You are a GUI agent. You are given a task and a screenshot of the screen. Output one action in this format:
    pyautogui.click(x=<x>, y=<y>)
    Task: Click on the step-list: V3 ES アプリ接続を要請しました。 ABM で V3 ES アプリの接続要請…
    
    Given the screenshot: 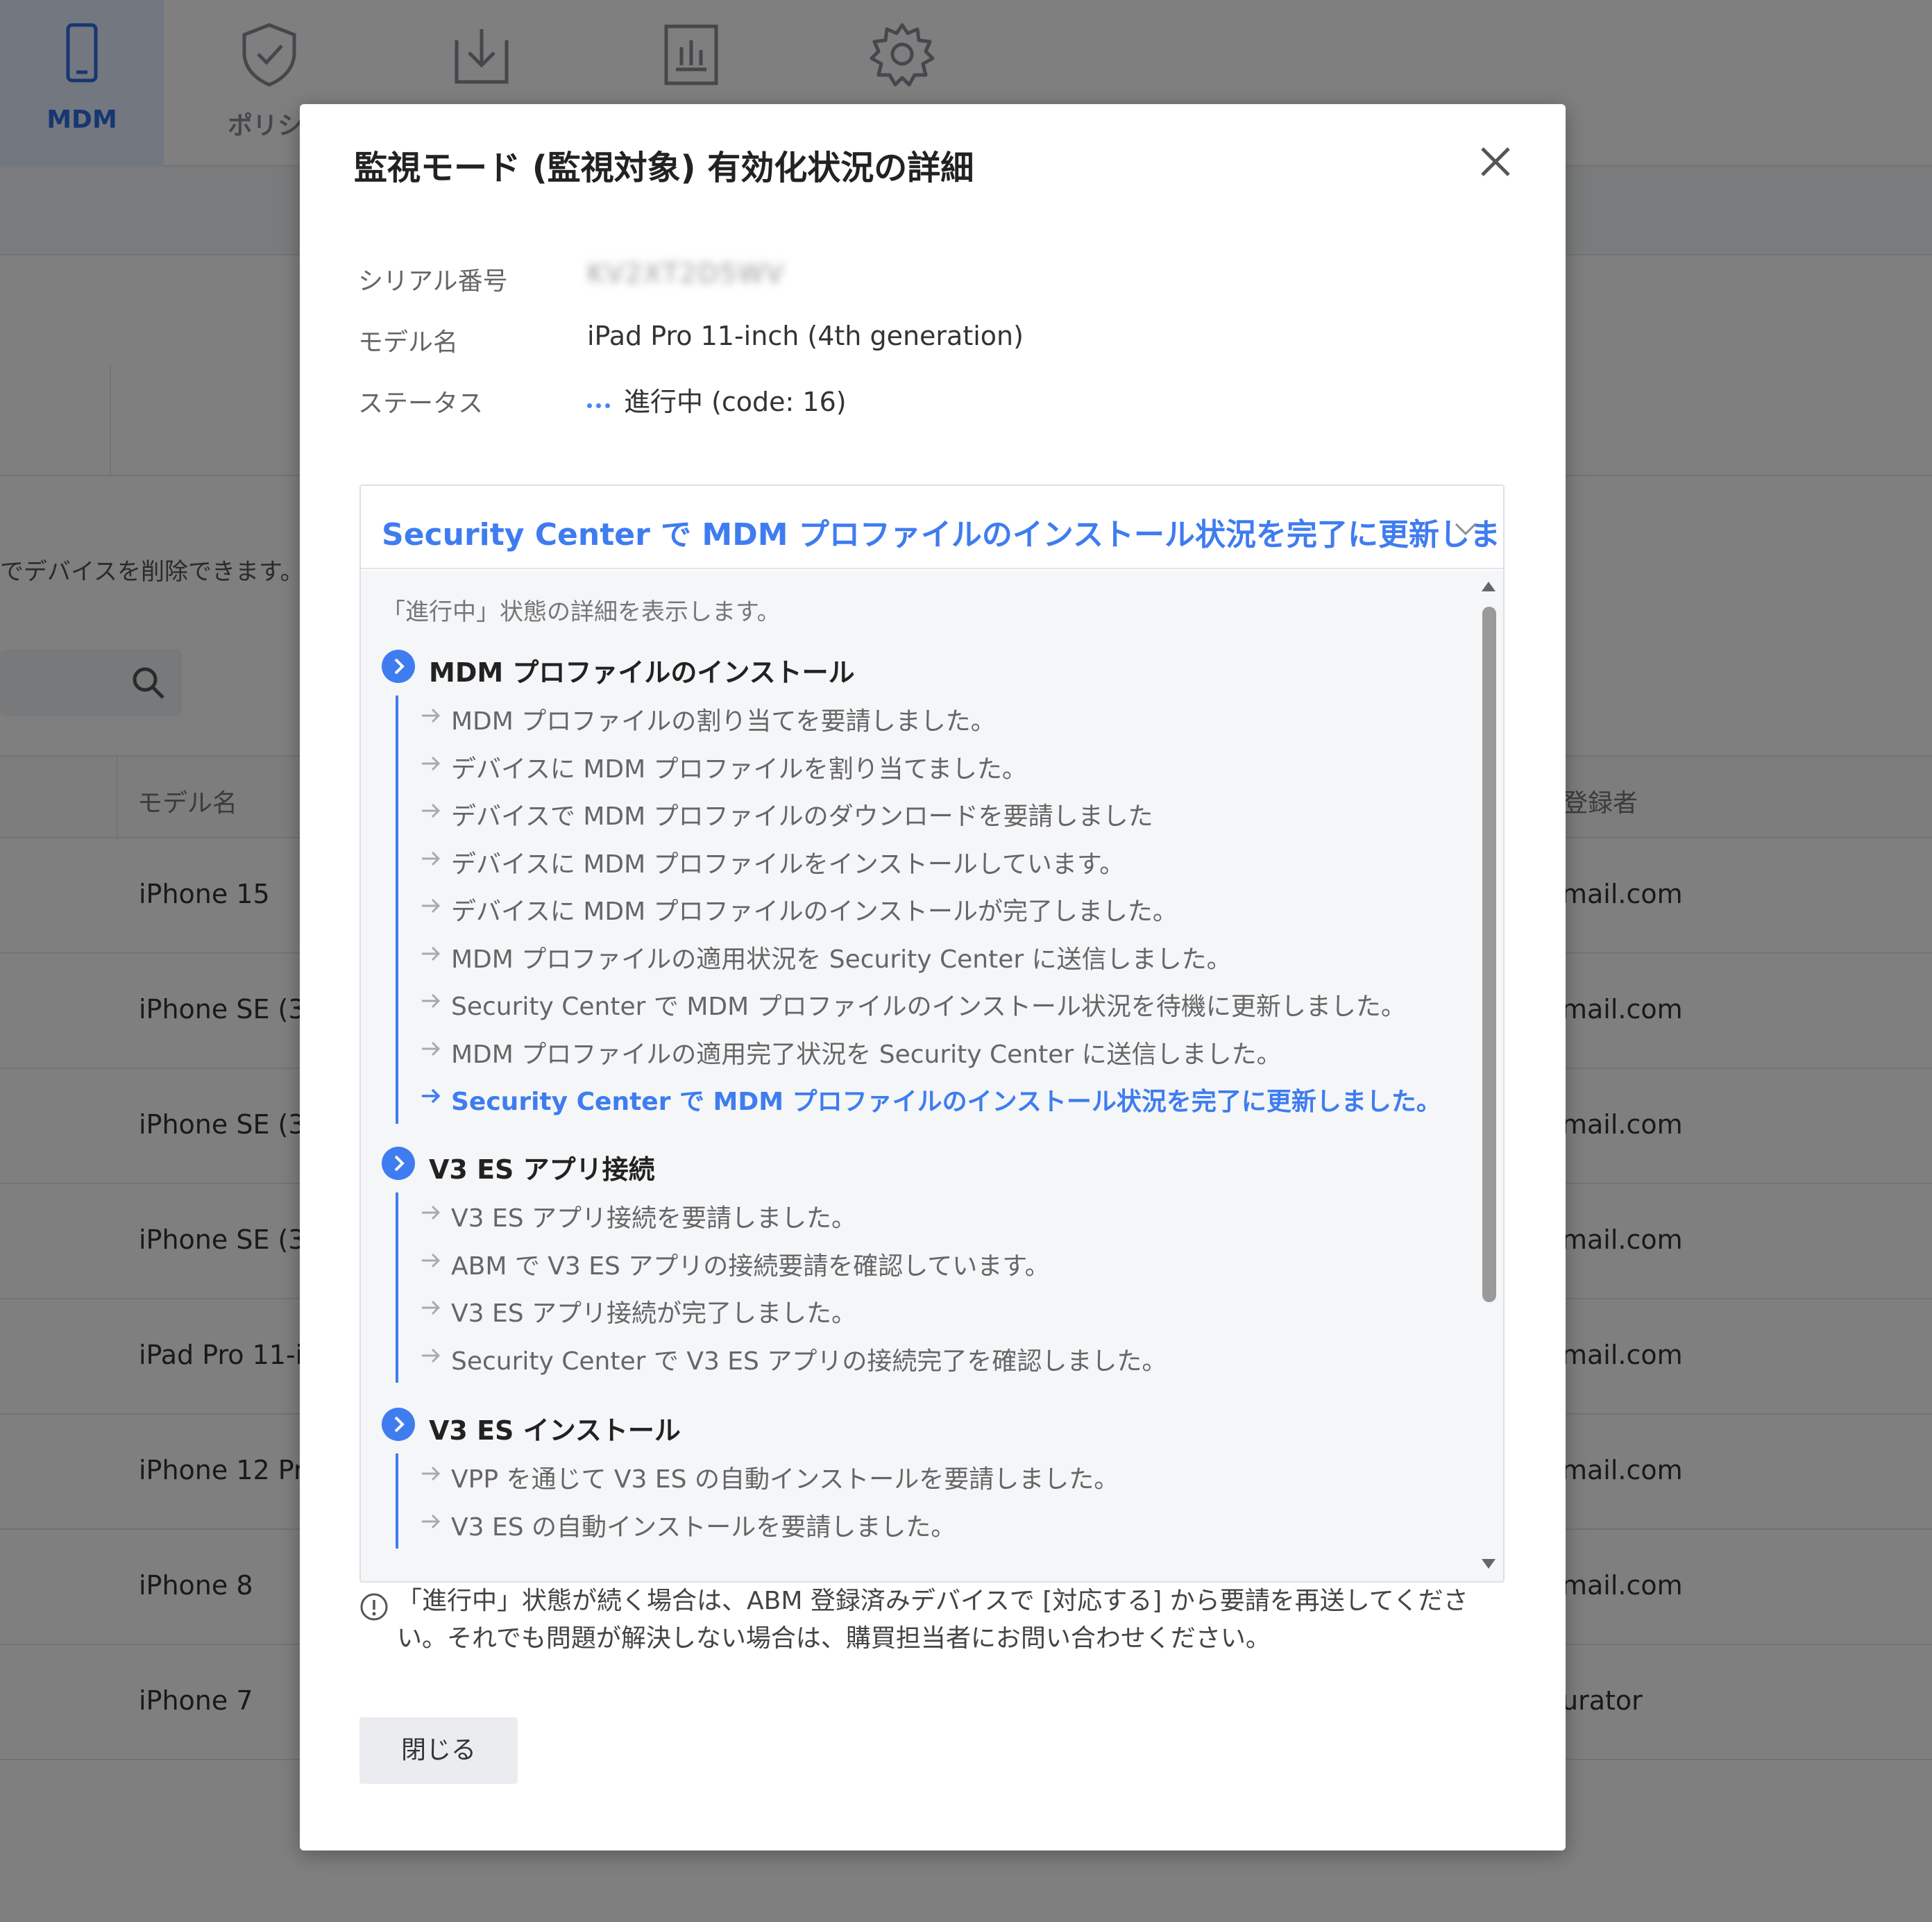 What is the action you would take?
    pyautogui.click(x=930, y=1287)
    